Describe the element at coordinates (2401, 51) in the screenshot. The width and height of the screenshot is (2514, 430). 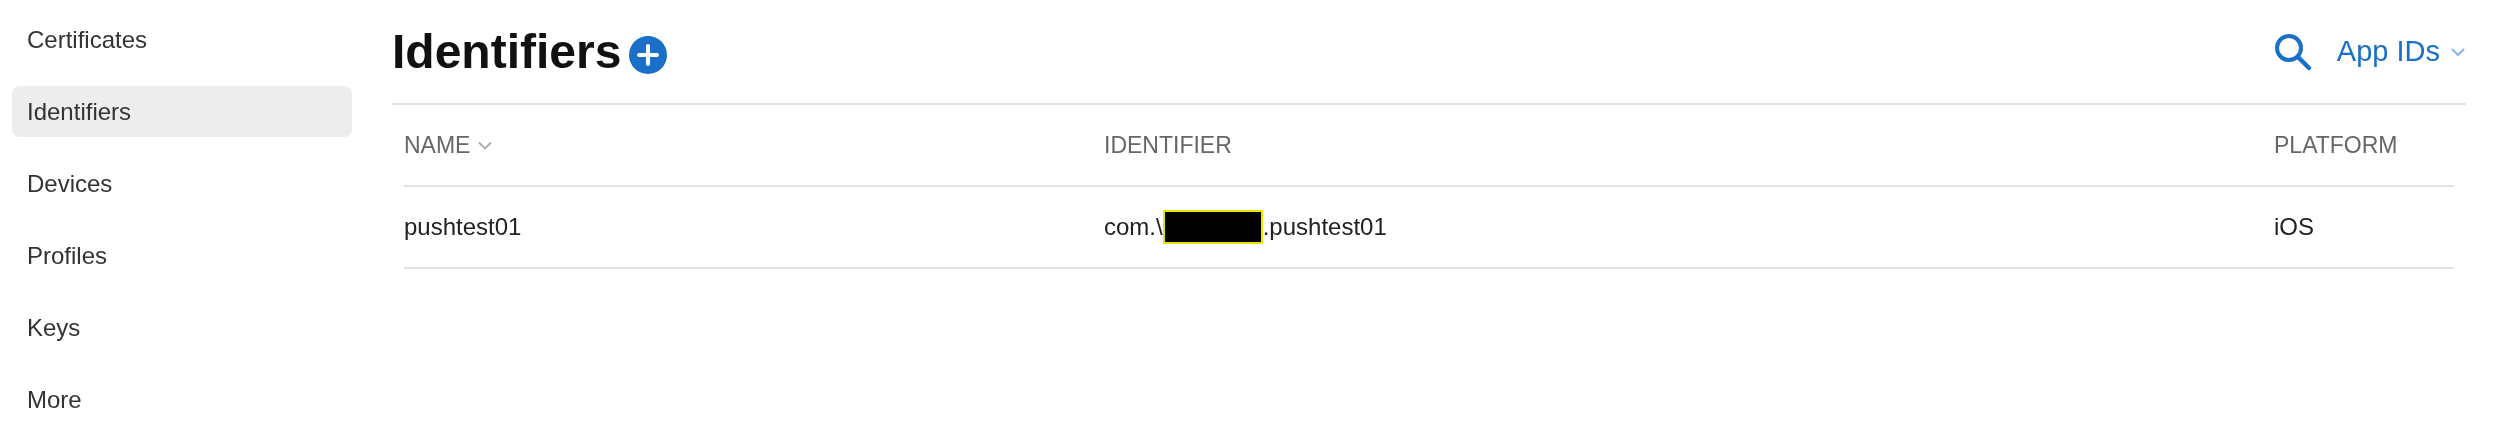
I see `filter-dropdown: App IDs` at that location.